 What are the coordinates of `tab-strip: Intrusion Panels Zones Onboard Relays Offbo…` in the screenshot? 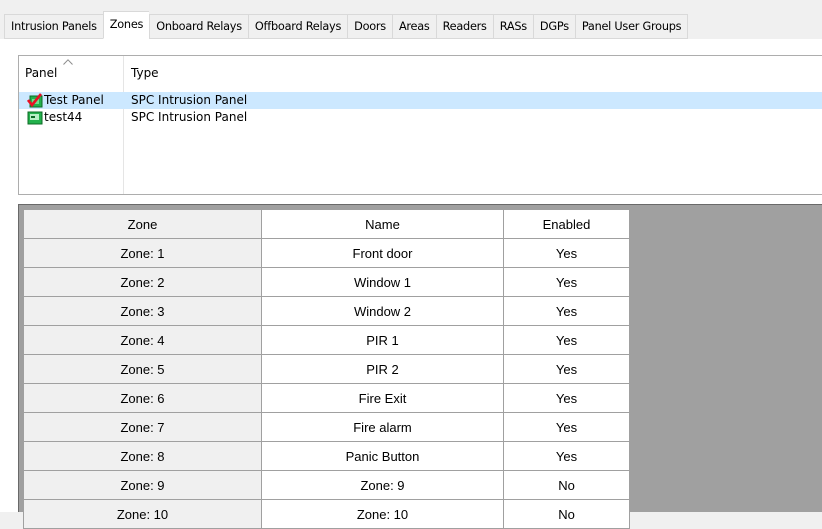 It's located at (411, 20).